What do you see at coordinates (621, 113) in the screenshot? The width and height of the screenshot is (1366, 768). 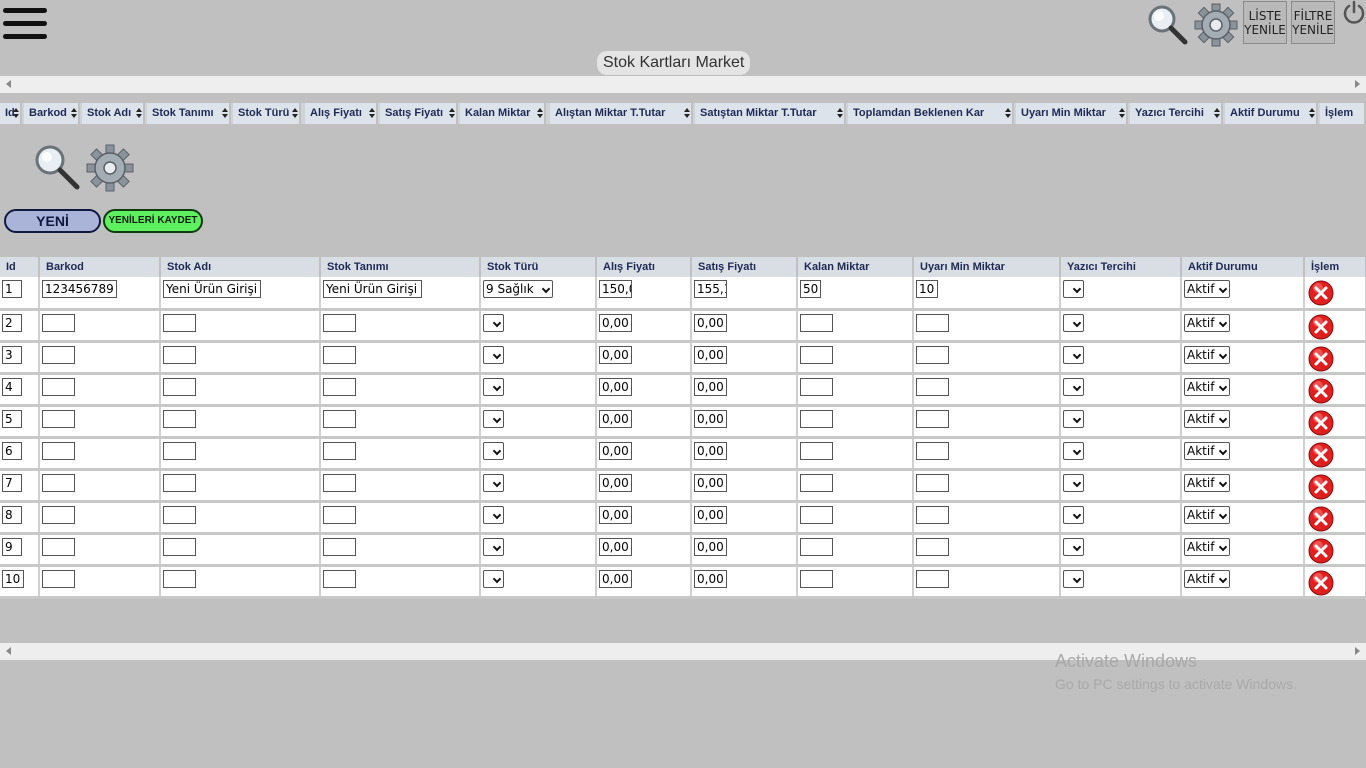 I see `sort-column-8: Alıştan Miktar T.Tutar` at bounding box center [621, 113].